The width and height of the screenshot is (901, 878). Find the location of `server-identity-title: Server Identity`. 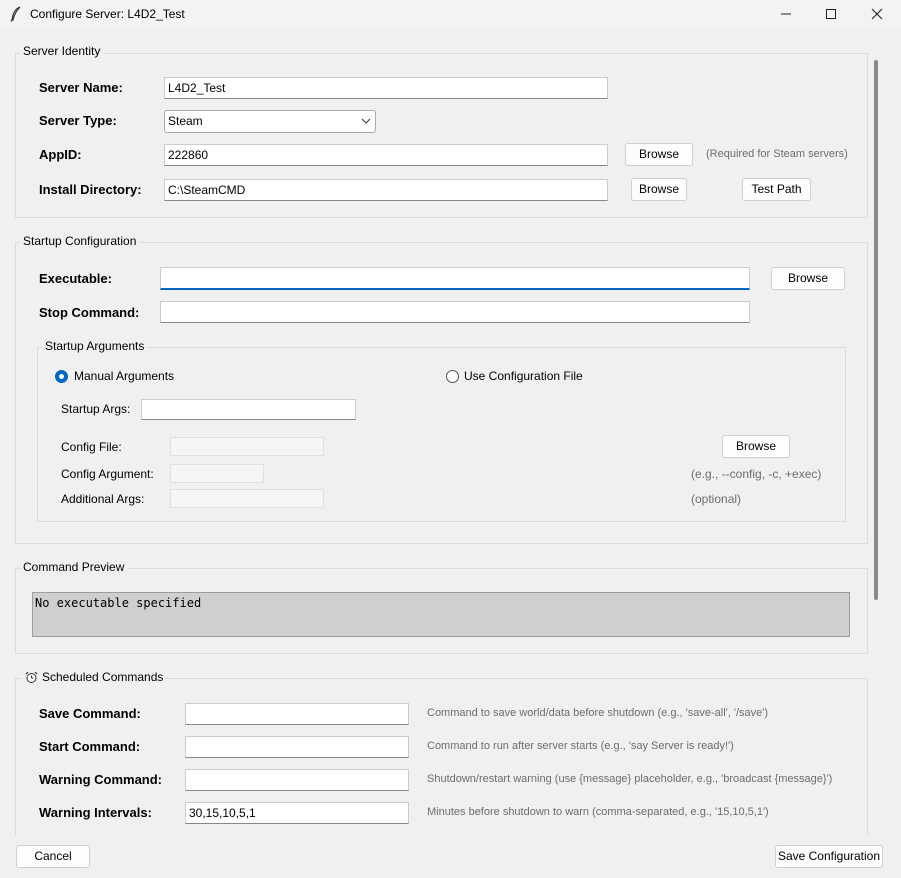

server-identity-title: Server Identity is located at coordinates (62, 51).